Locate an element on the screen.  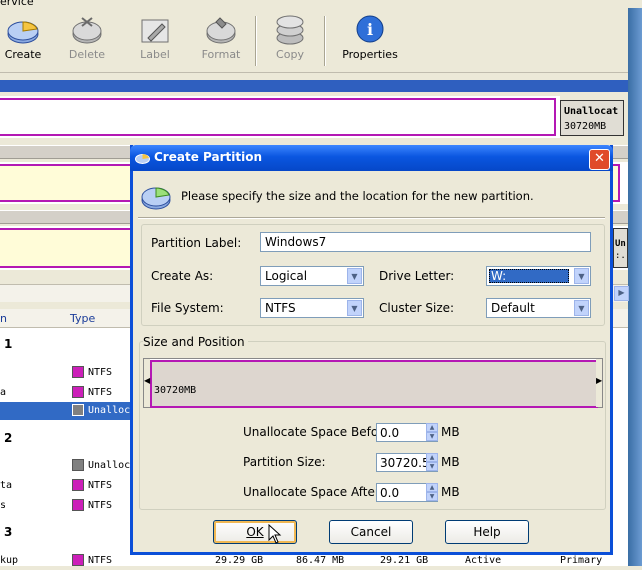
list-item: s NTFS is located at coordinates (65, 506).